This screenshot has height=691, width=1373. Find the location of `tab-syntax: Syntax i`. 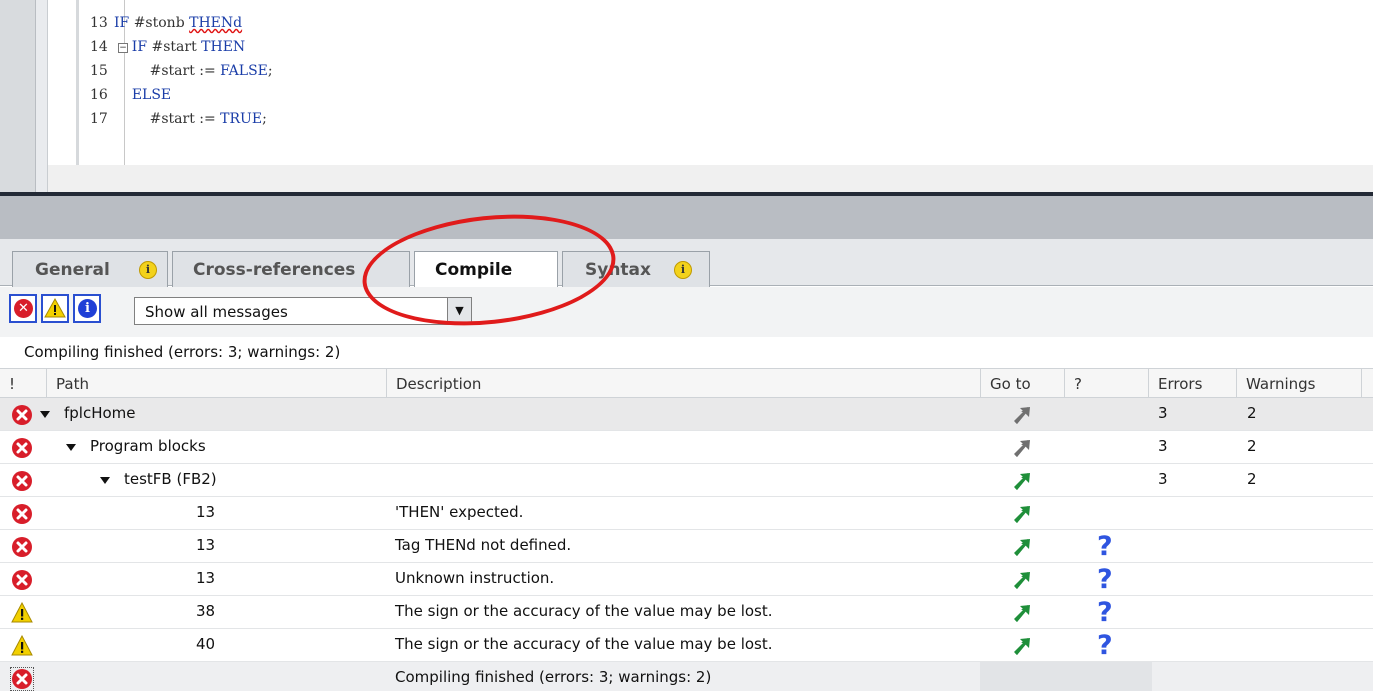

tab-syntax: Syntax i is located at coordinates (636, 269).